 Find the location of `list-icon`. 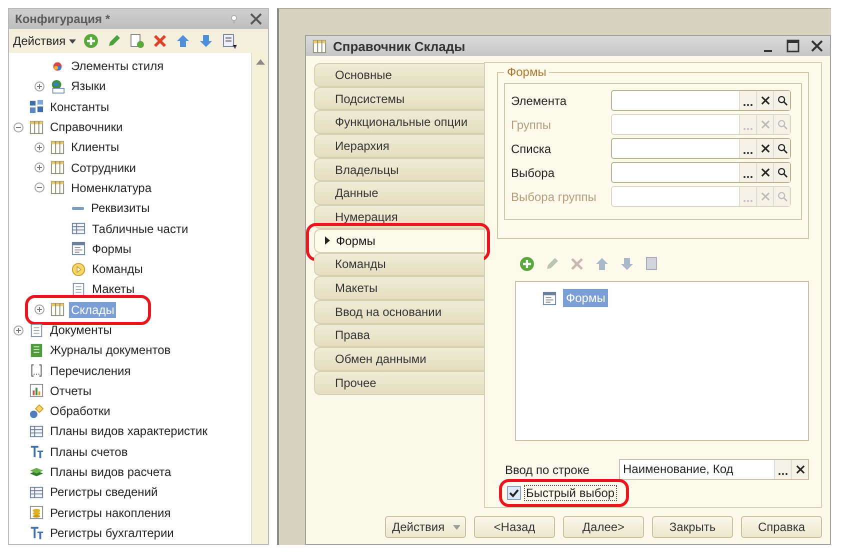

list-icon is located at coordinates (228, 41).